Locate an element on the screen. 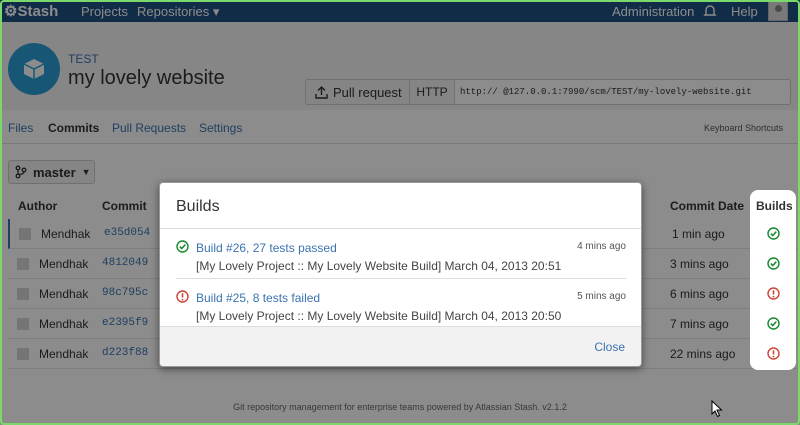 The width and height of the screenshot is (800, 425). commit-date: 1 min ago is located at coordinates (698, 234).